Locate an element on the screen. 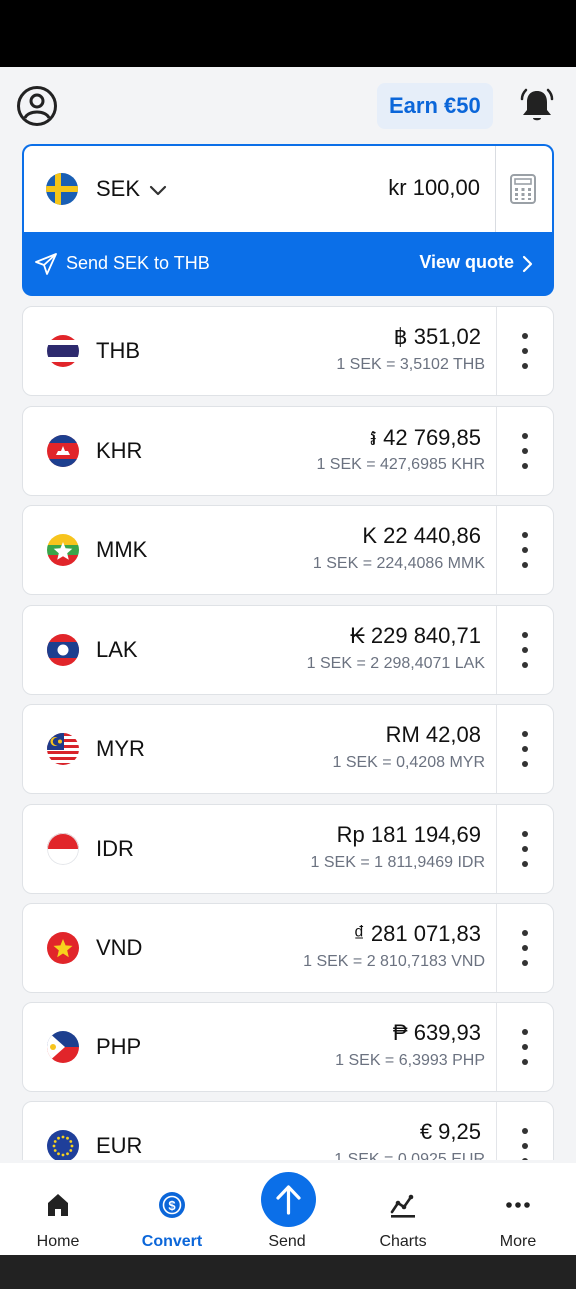 This screenshot has width=576, height=1289. view-quote-link: View quote is located at coordinates (466, 262).